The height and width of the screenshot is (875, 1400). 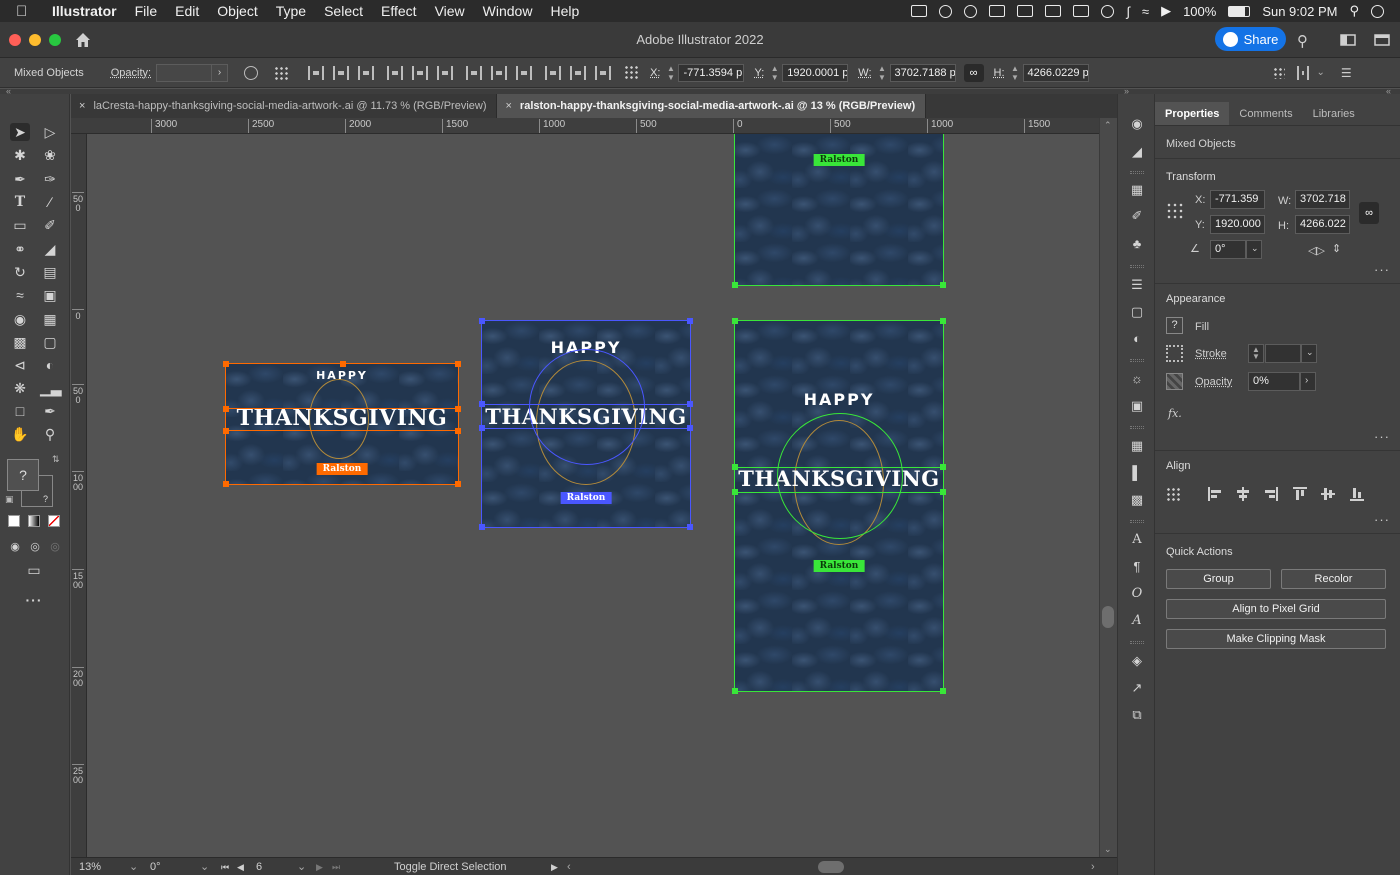 What do you see at coordinates (1239, 11) in the screenshot?
I see `battery-icon` at bounding box center [1239, 11].